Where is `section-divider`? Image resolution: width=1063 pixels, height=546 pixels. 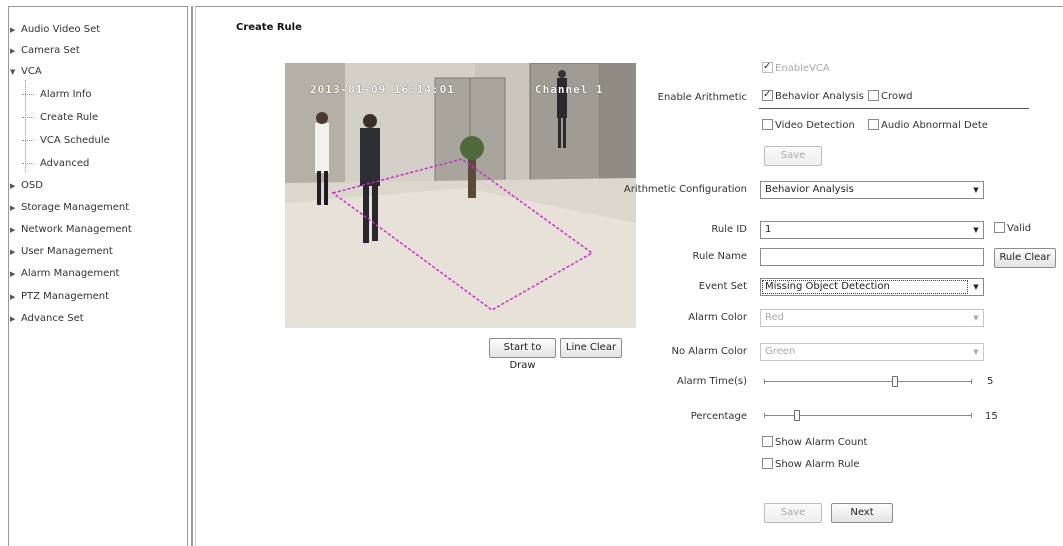 section-divider is located at coordinates (894, 108).